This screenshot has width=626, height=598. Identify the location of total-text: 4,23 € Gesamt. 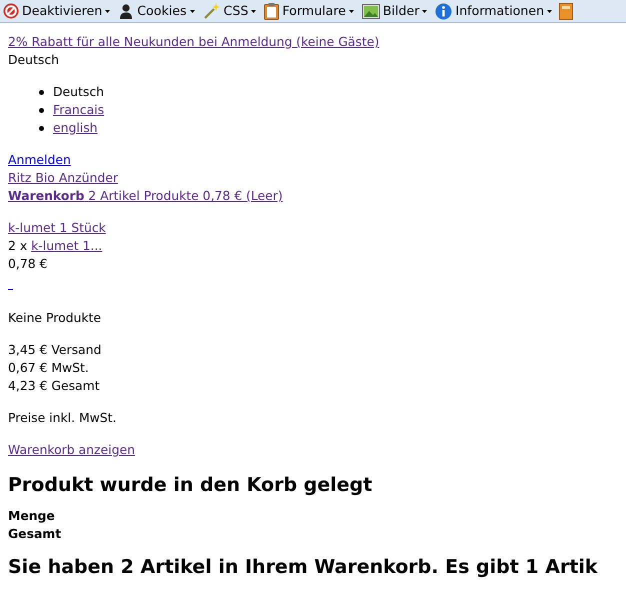
(54, 385).